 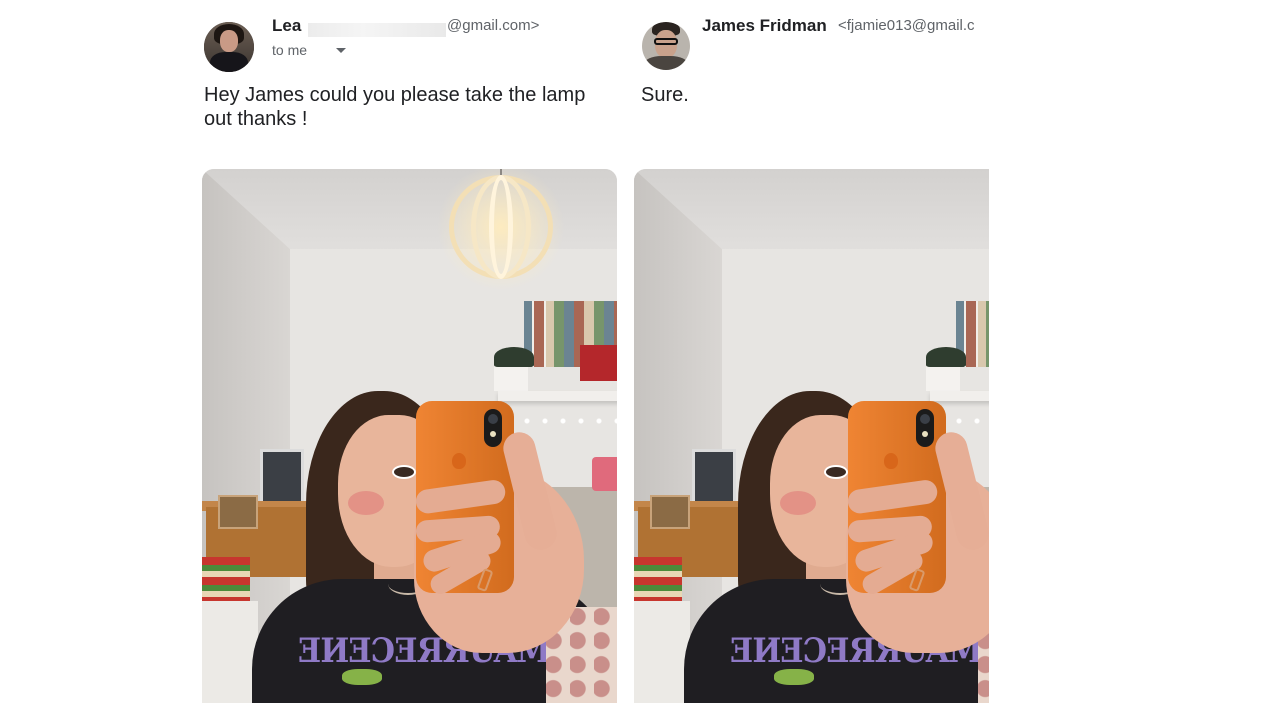 What do you see at coordinates (665, 95) in the screenshot?
I see `message-body: Sure.` at bounding box center [665, 95].